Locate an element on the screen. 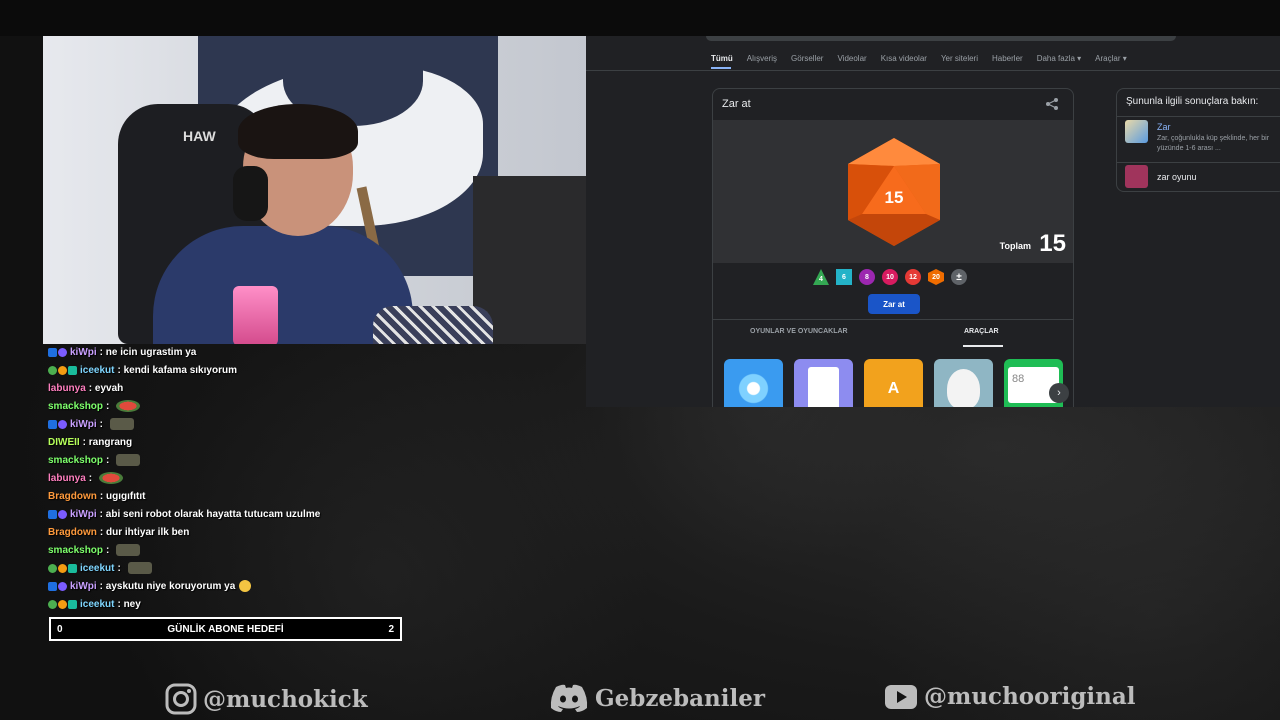 The width and height of the screenshot is (1280, 720). d12-button: 12 is located at coordinates (913, 277).